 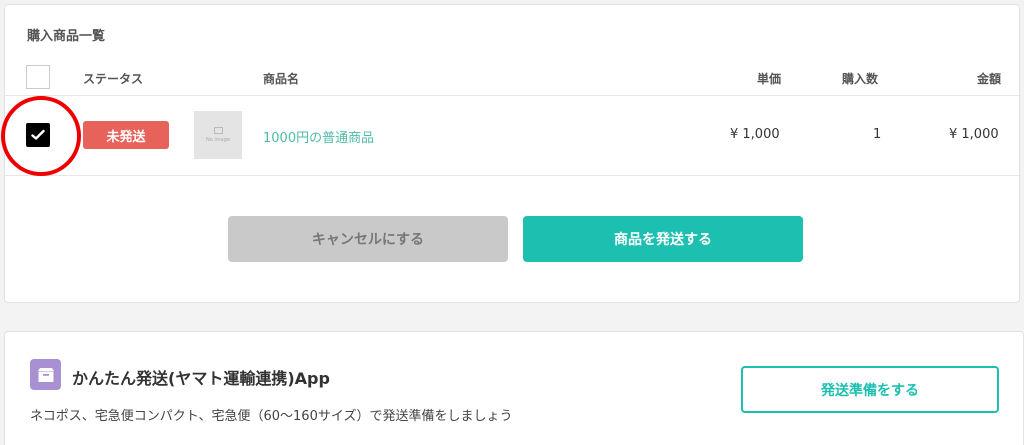 I want to click on column-header-unit-price: 単価, so click(x=769, y=79).